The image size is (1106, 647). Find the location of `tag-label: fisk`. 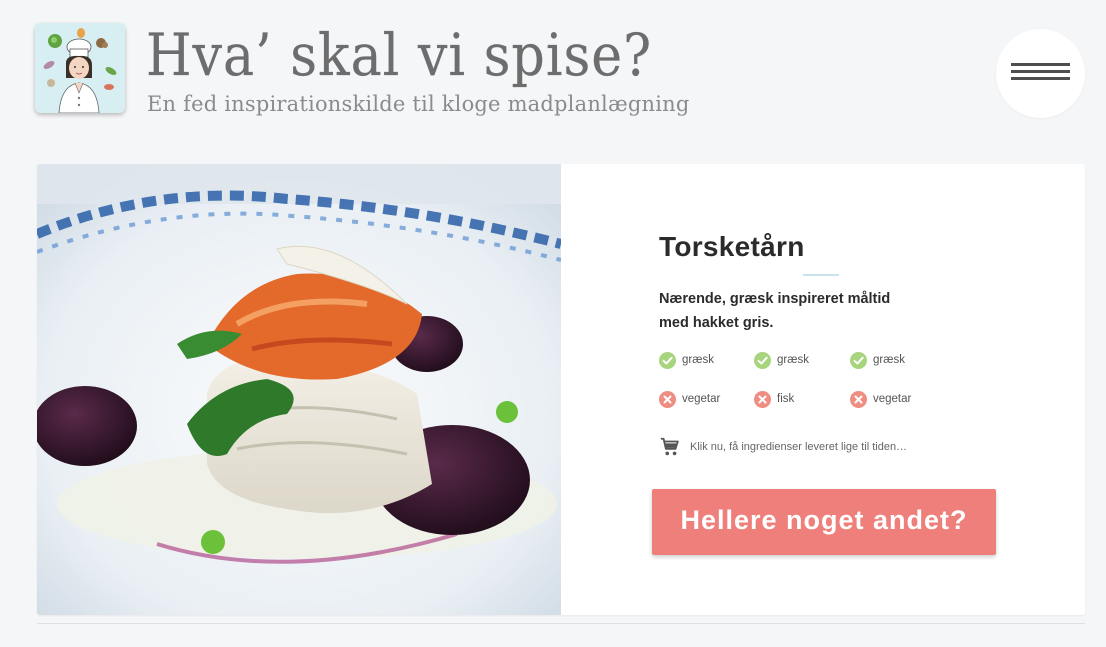

tag-label: fisk is located at coordinates (786, 399).